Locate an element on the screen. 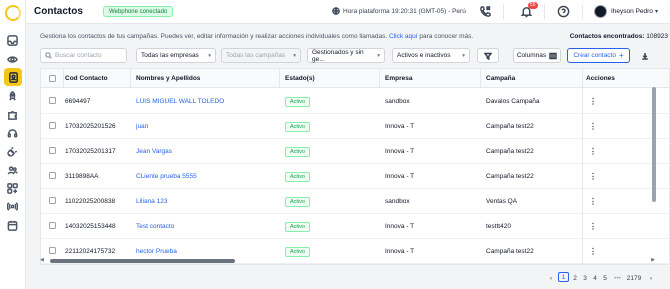  avatar is located at coordinates (600, 11).